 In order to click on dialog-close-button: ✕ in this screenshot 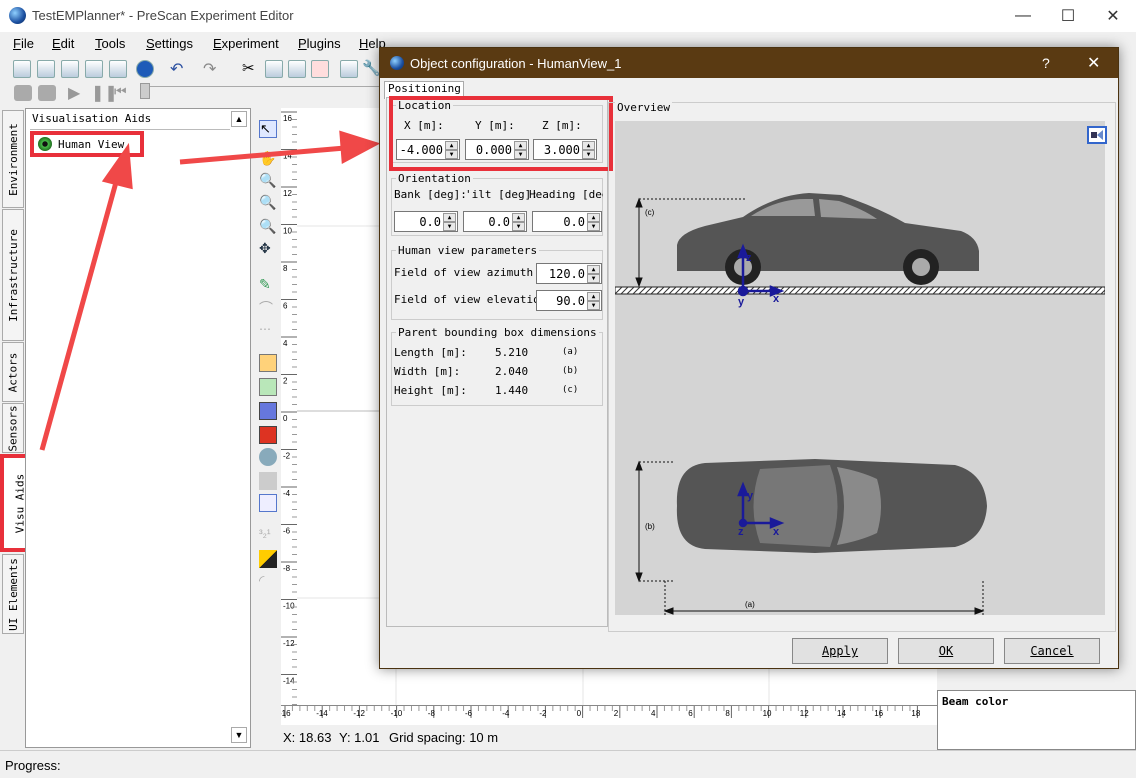, I will do `click(1093, 63)`.